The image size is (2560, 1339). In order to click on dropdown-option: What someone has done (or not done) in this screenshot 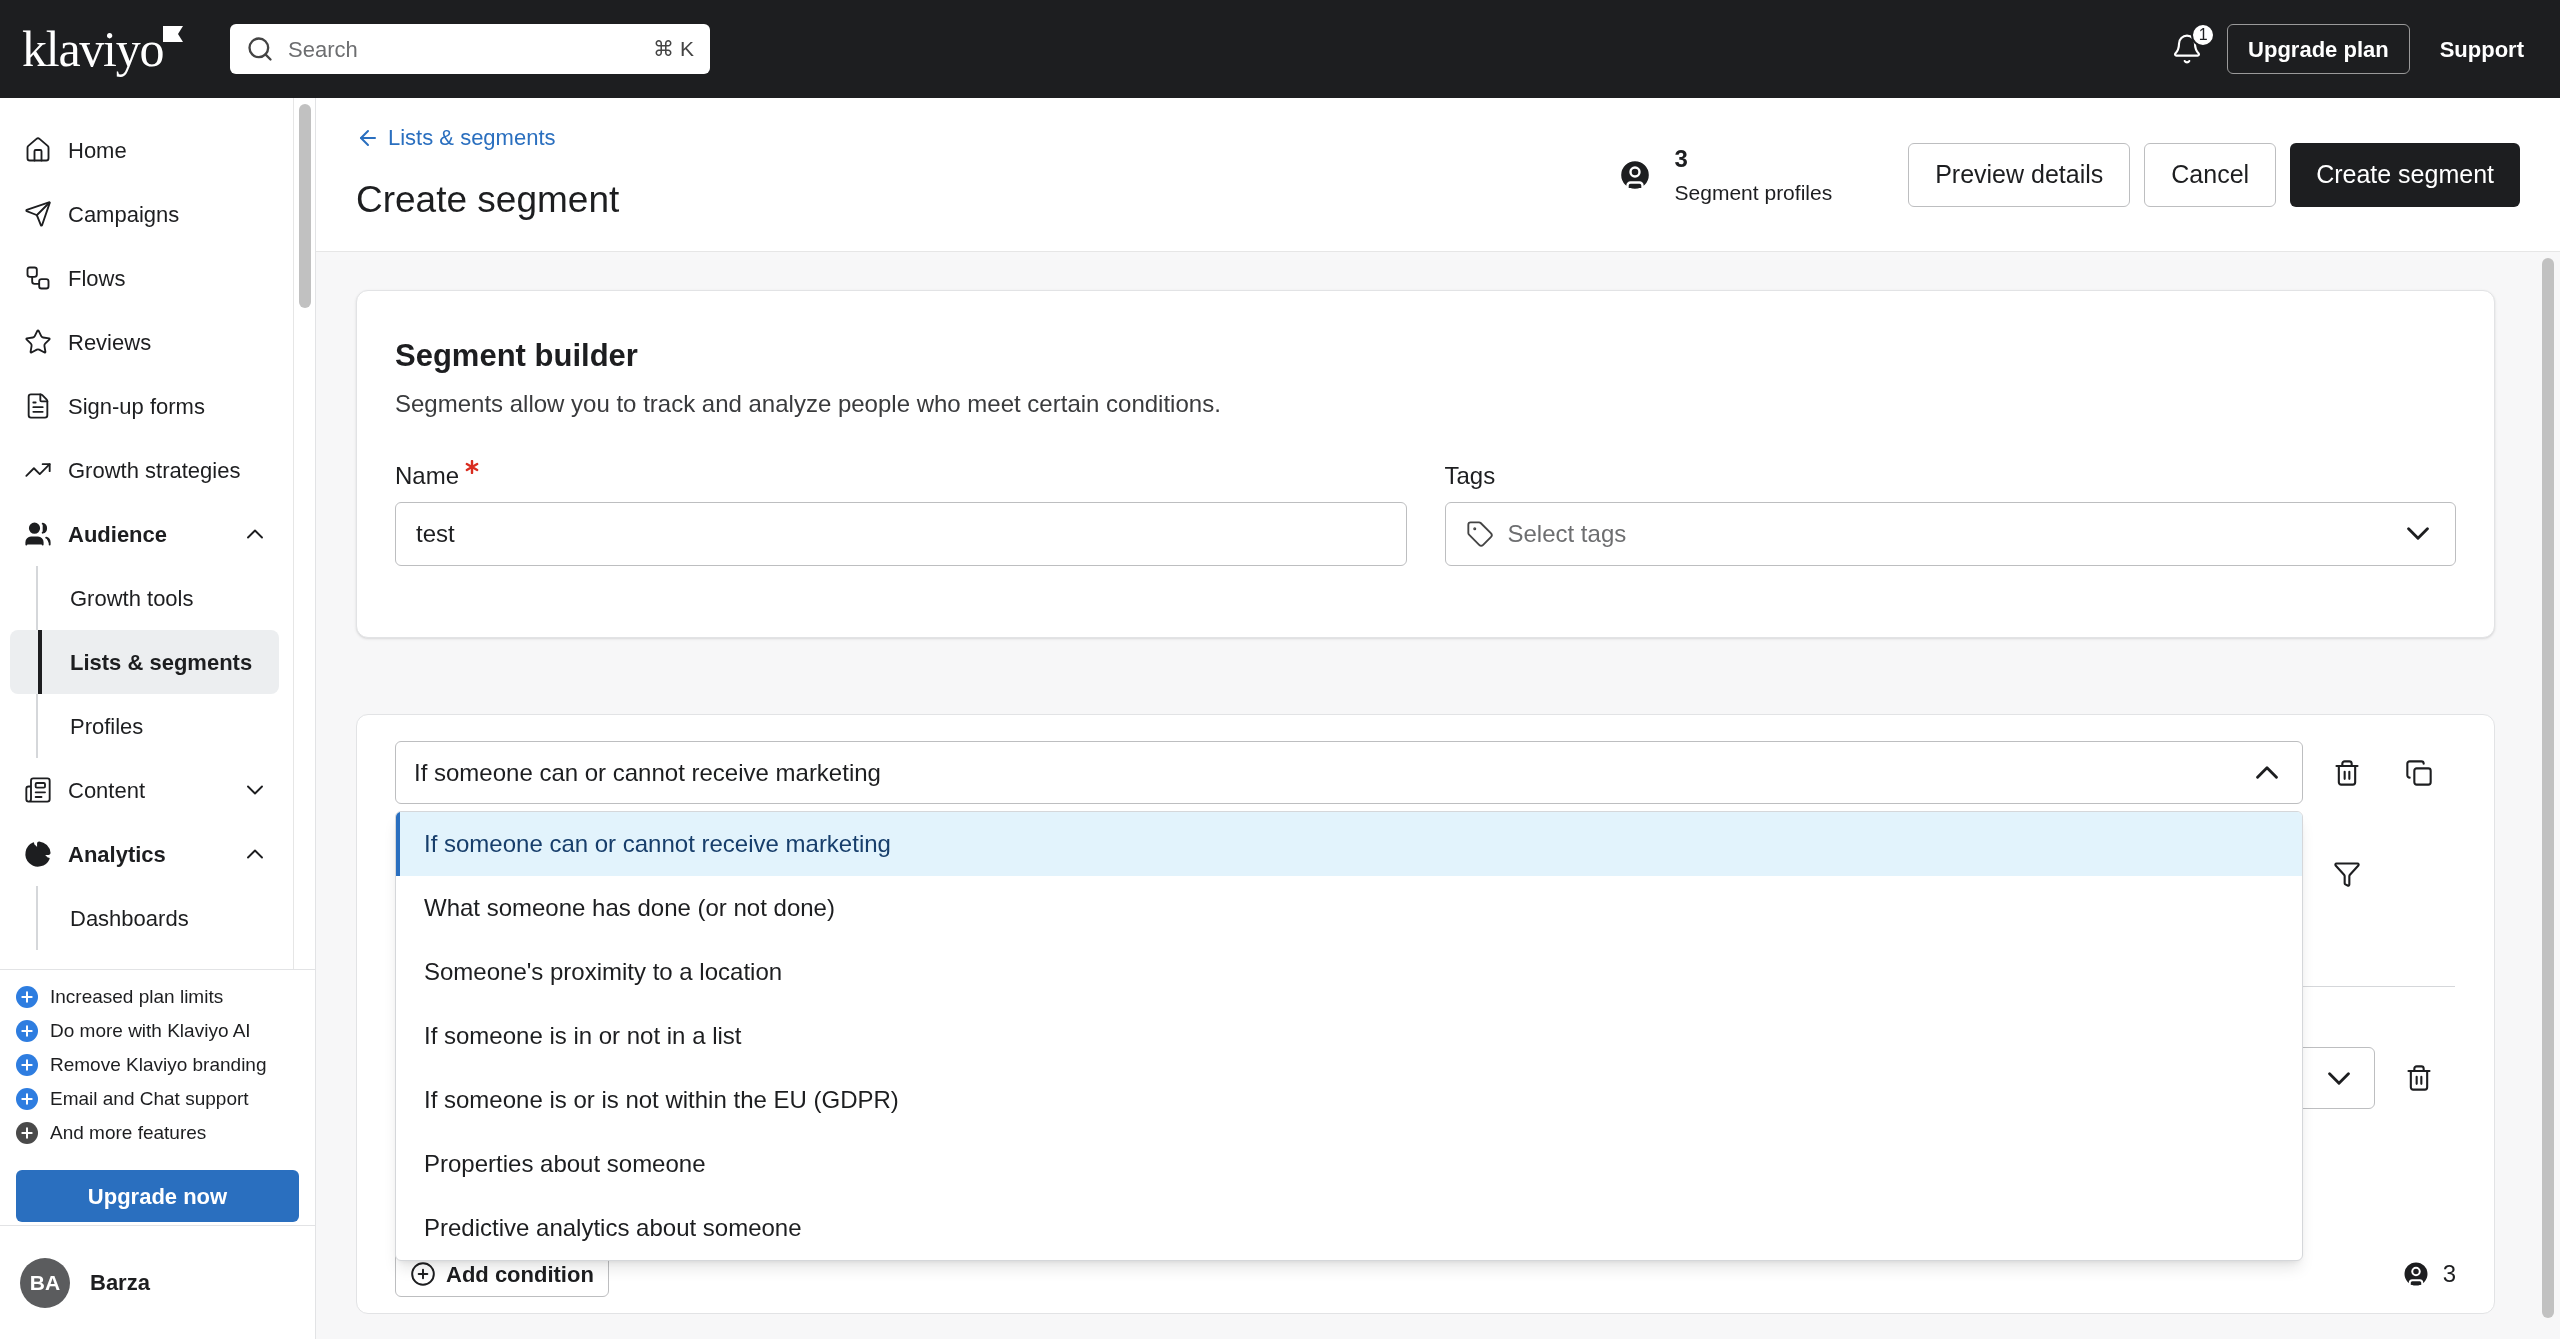, I will do `click(1349, 908)`.